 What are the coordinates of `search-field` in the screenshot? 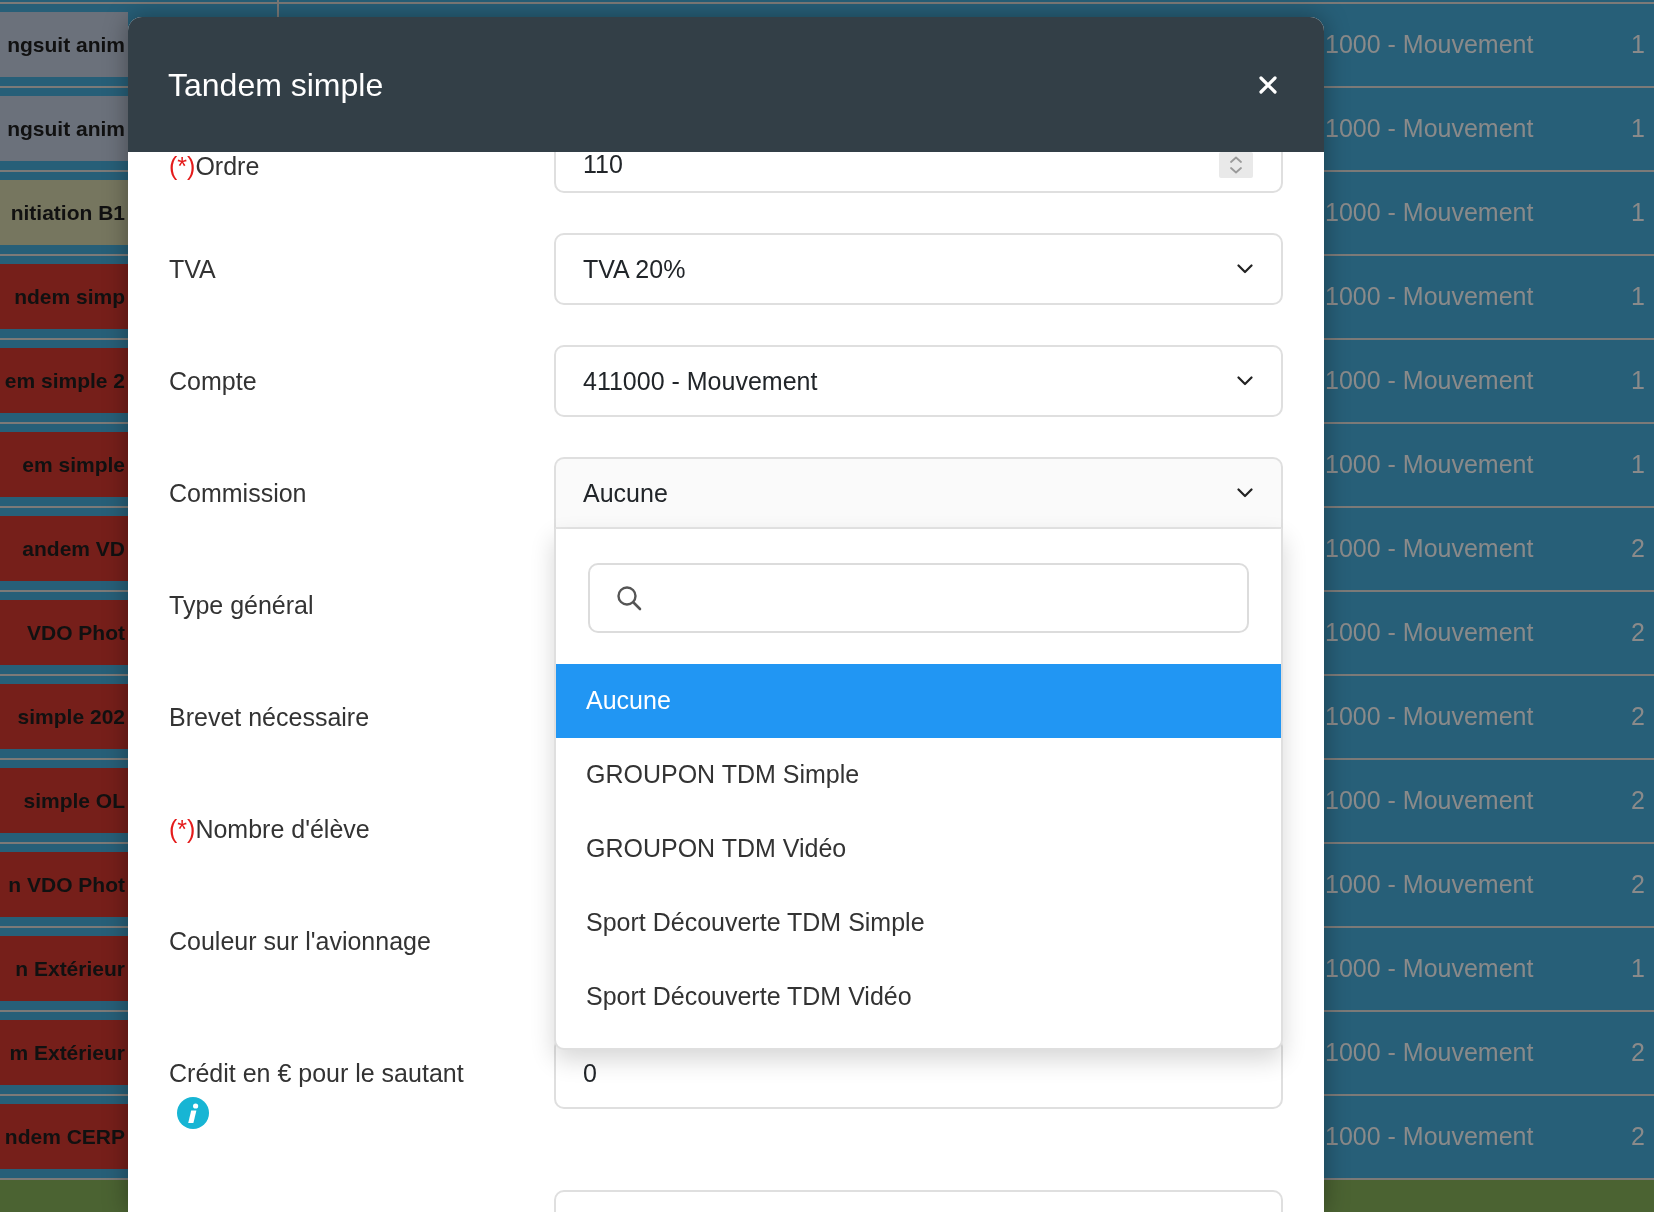 It's located at (918, 598).